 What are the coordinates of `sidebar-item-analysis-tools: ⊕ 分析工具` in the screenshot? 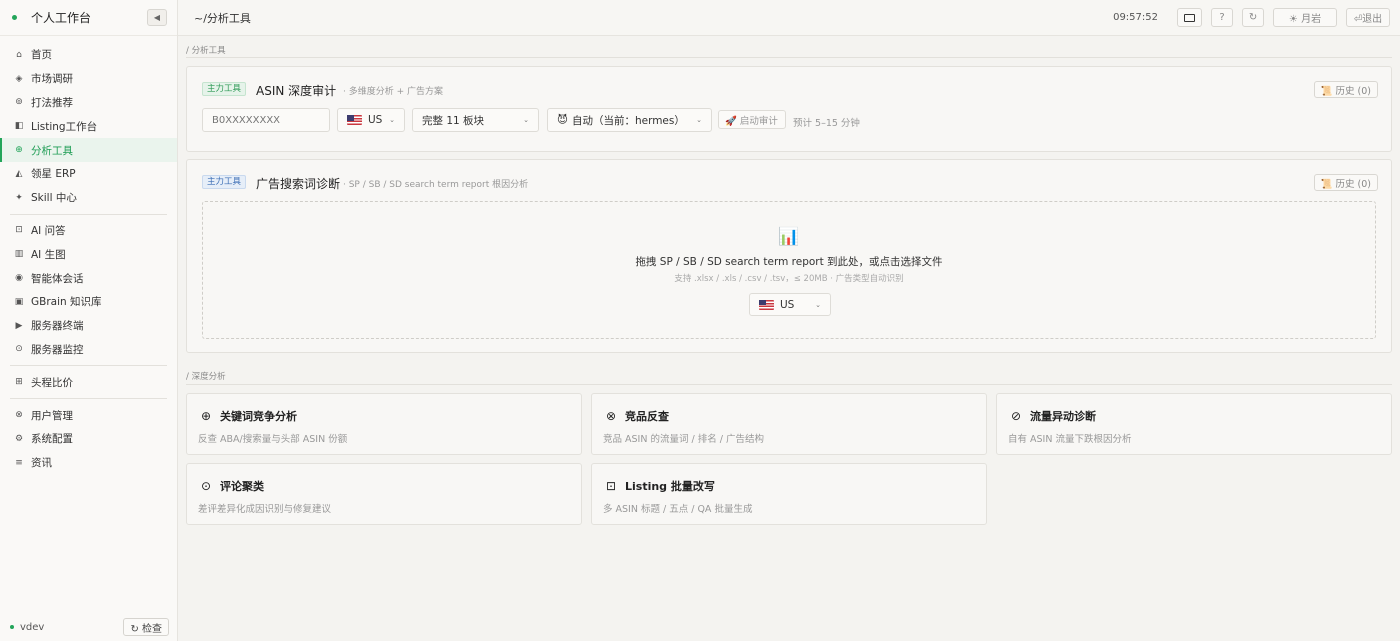 It's located at (88, 150).